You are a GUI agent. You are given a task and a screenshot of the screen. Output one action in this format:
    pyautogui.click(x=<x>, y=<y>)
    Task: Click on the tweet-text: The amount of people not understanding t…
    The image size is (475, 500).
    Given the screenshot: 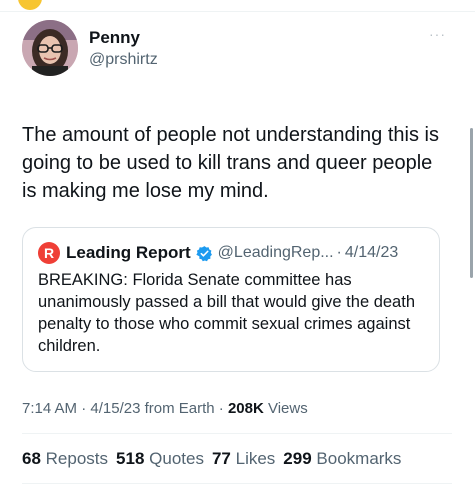 What is the action you would take?
    pyautogui.click(x=230, y=163)
    